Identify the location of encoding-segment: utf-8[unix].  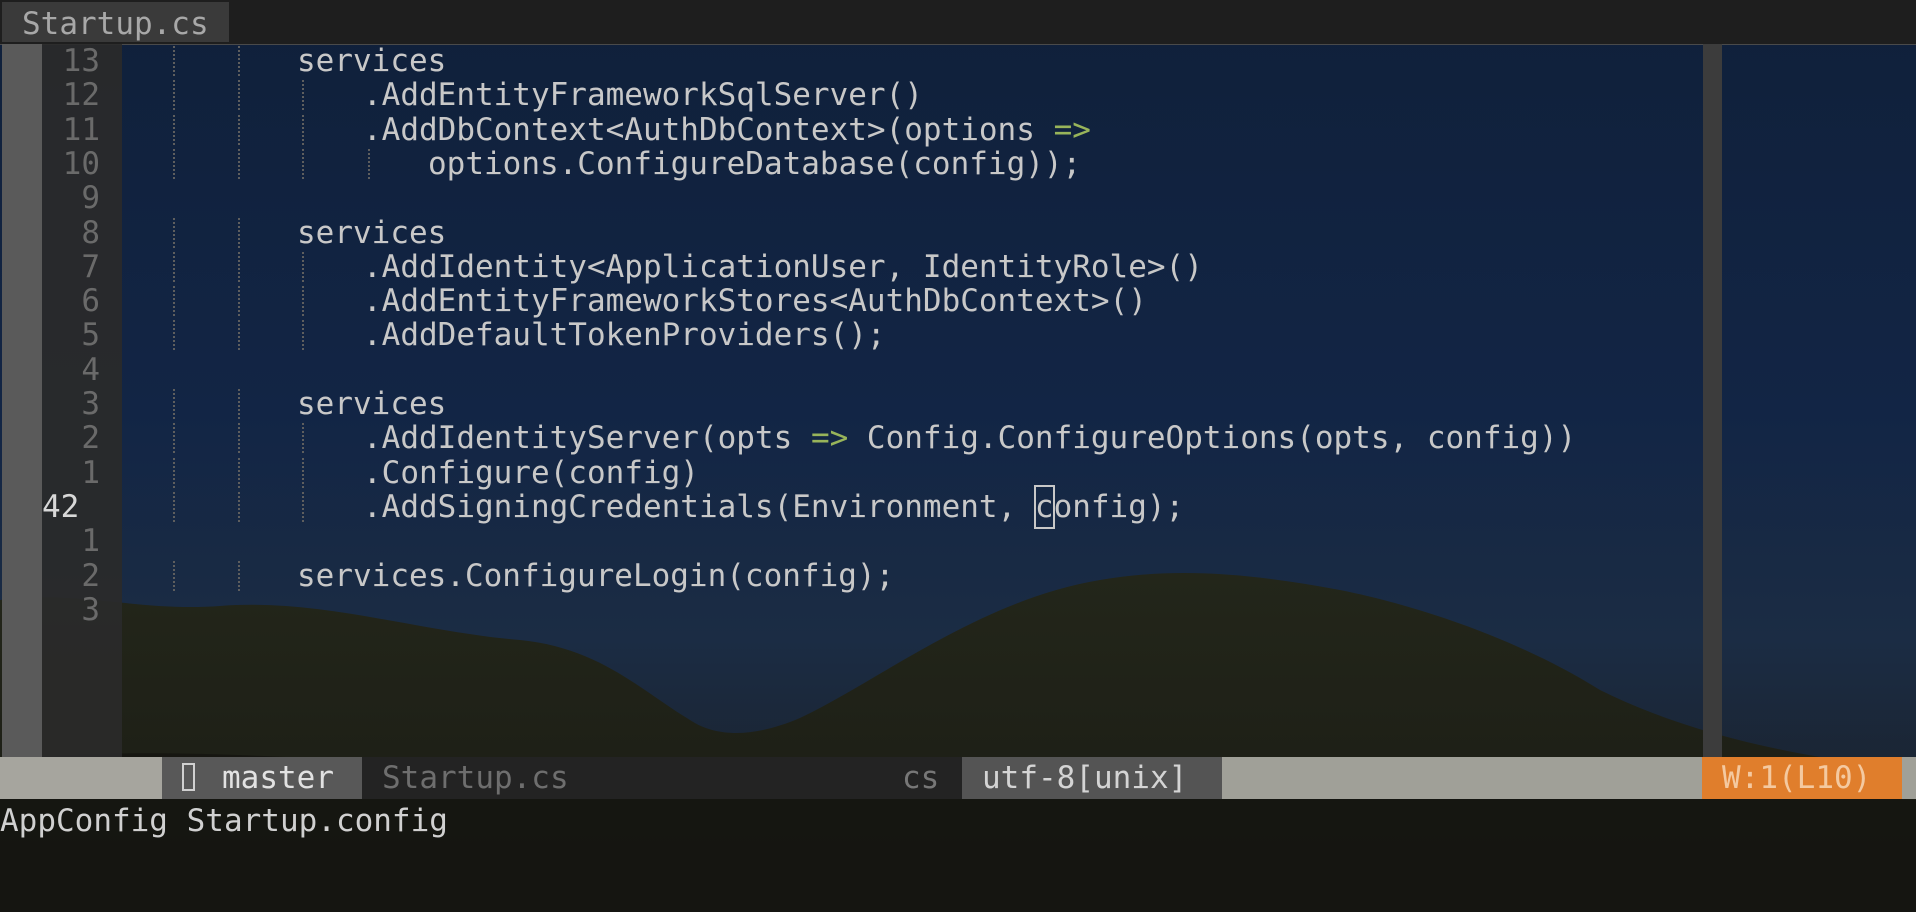
(1092, 778).